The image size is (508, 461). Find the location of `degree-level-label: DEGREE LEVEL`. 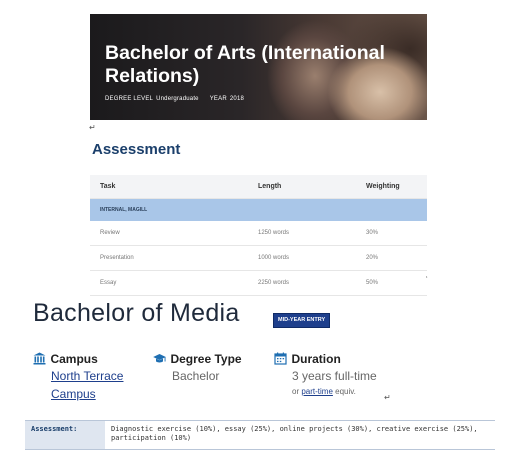

degree-level-label: DEGREE LEVEL is located at coordinates (129, 99).